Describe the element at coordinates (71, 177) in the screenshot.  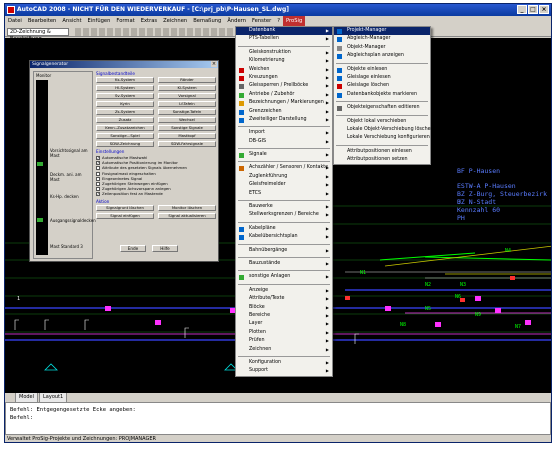
I see `signal-item: Deckm. ani. am Mast` at that location.